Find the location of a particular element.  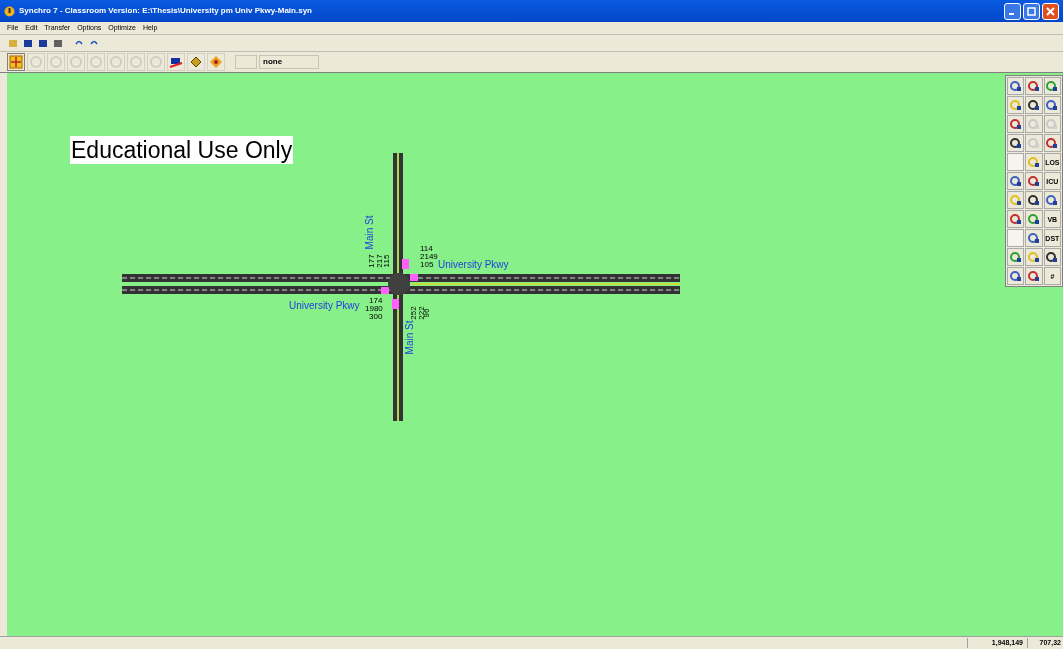

volume-label: 114 is located at coordinates (426, 249).